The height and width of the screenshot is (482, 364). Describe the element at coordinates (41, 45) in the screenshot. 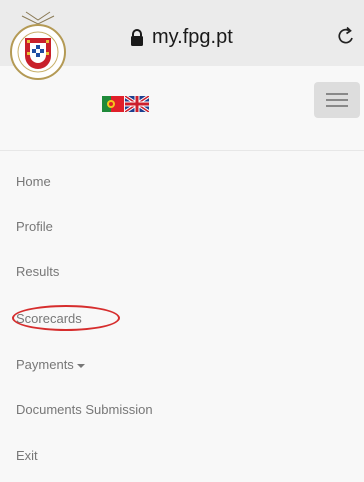

I see `federation-crest-icon` at that location.